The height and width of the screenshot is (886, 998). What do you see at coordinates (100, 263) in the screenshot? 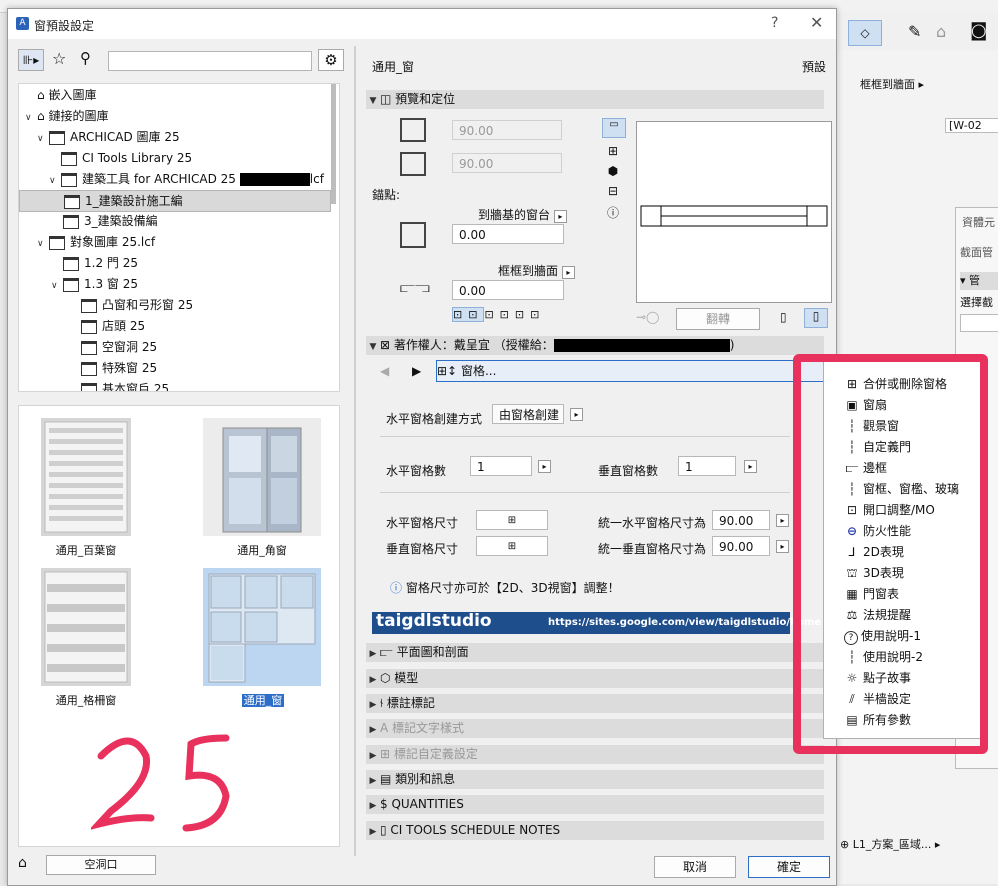
I see `tree-item-doors: 1.2 門 25` at bounding box center [100, 263].